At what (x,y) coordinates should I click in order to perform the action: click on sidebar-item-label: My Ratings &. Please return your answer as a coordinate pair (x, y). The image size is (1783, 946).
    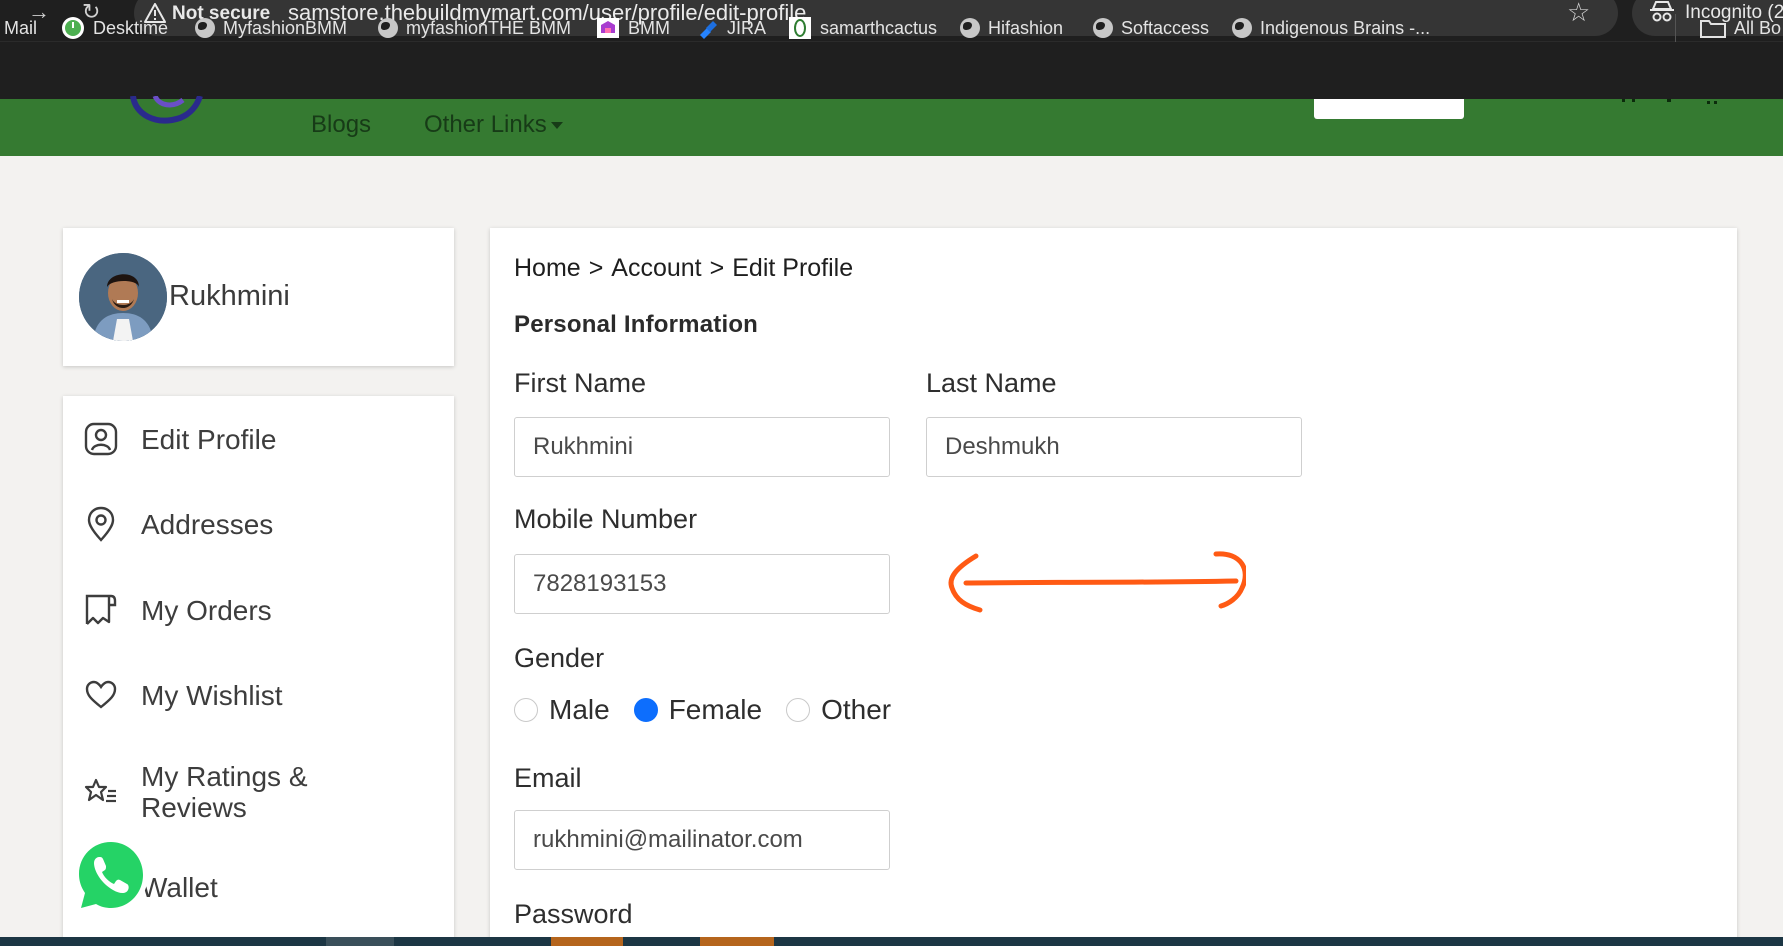
    Looking at the image, I should click on (224, 776).